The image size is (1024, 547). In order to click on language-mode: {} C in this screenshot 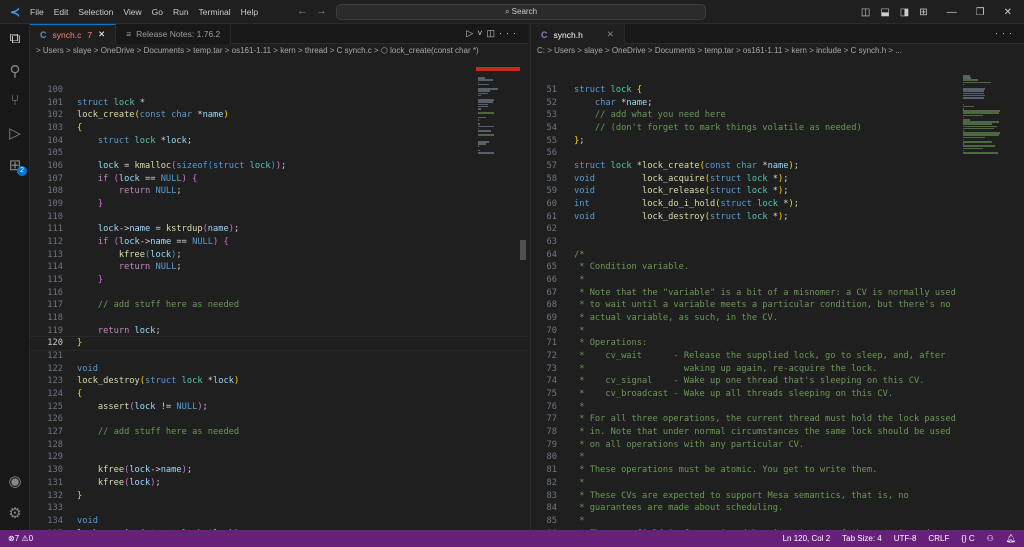, I will do `click(967, 538)`.